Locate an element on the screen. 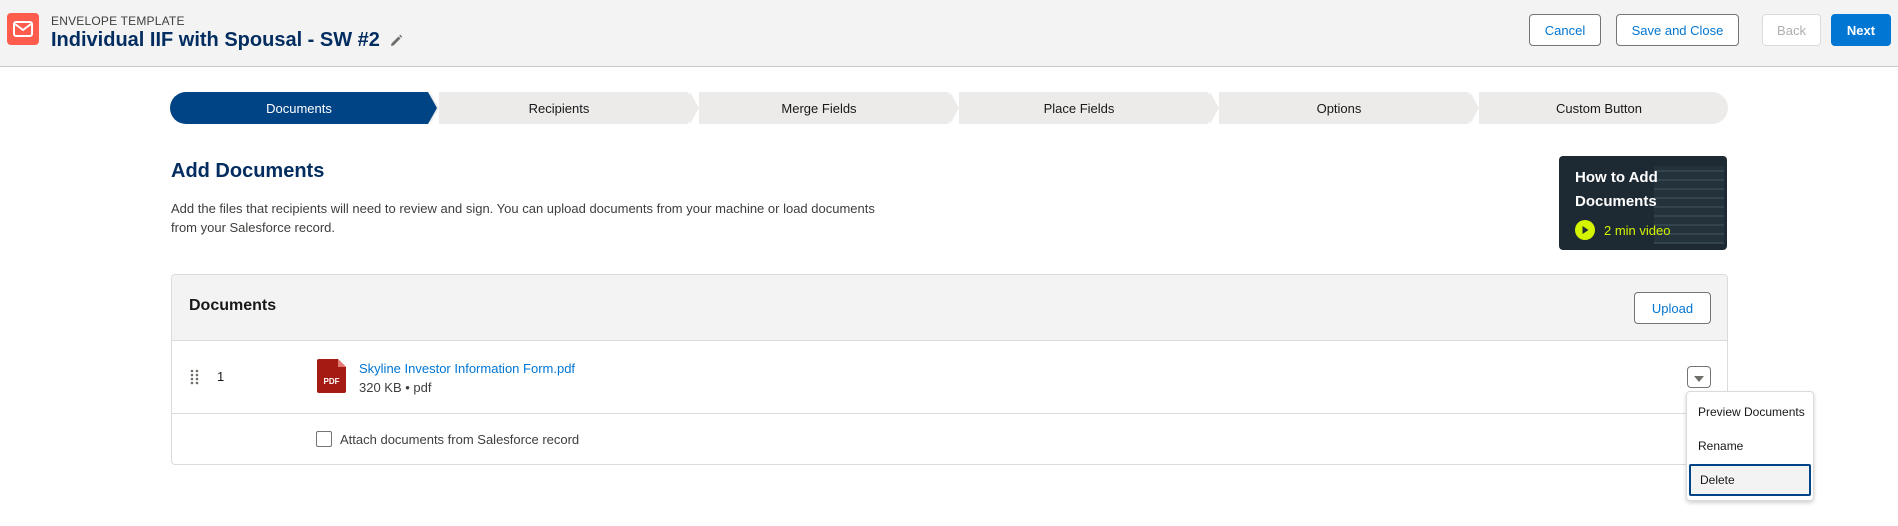 This screenshot has width=1898, height=526. next-button: Next is located at coordinates (1861, 30).